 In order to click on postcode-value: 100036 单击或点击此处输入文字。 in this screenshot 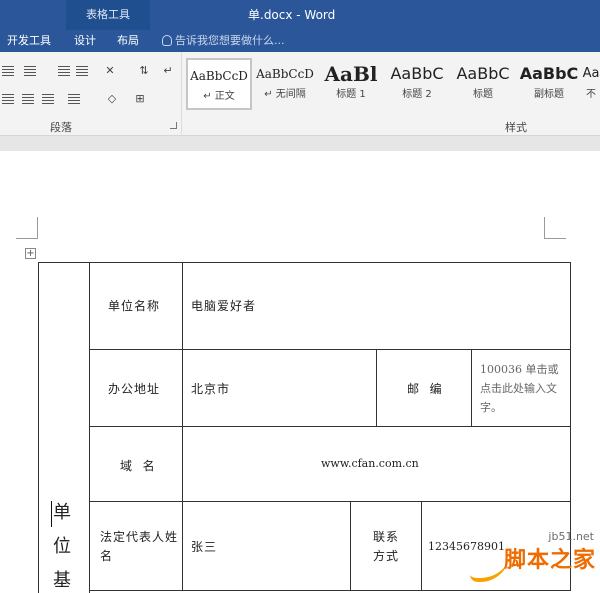, I will do `click(519, 388)`.